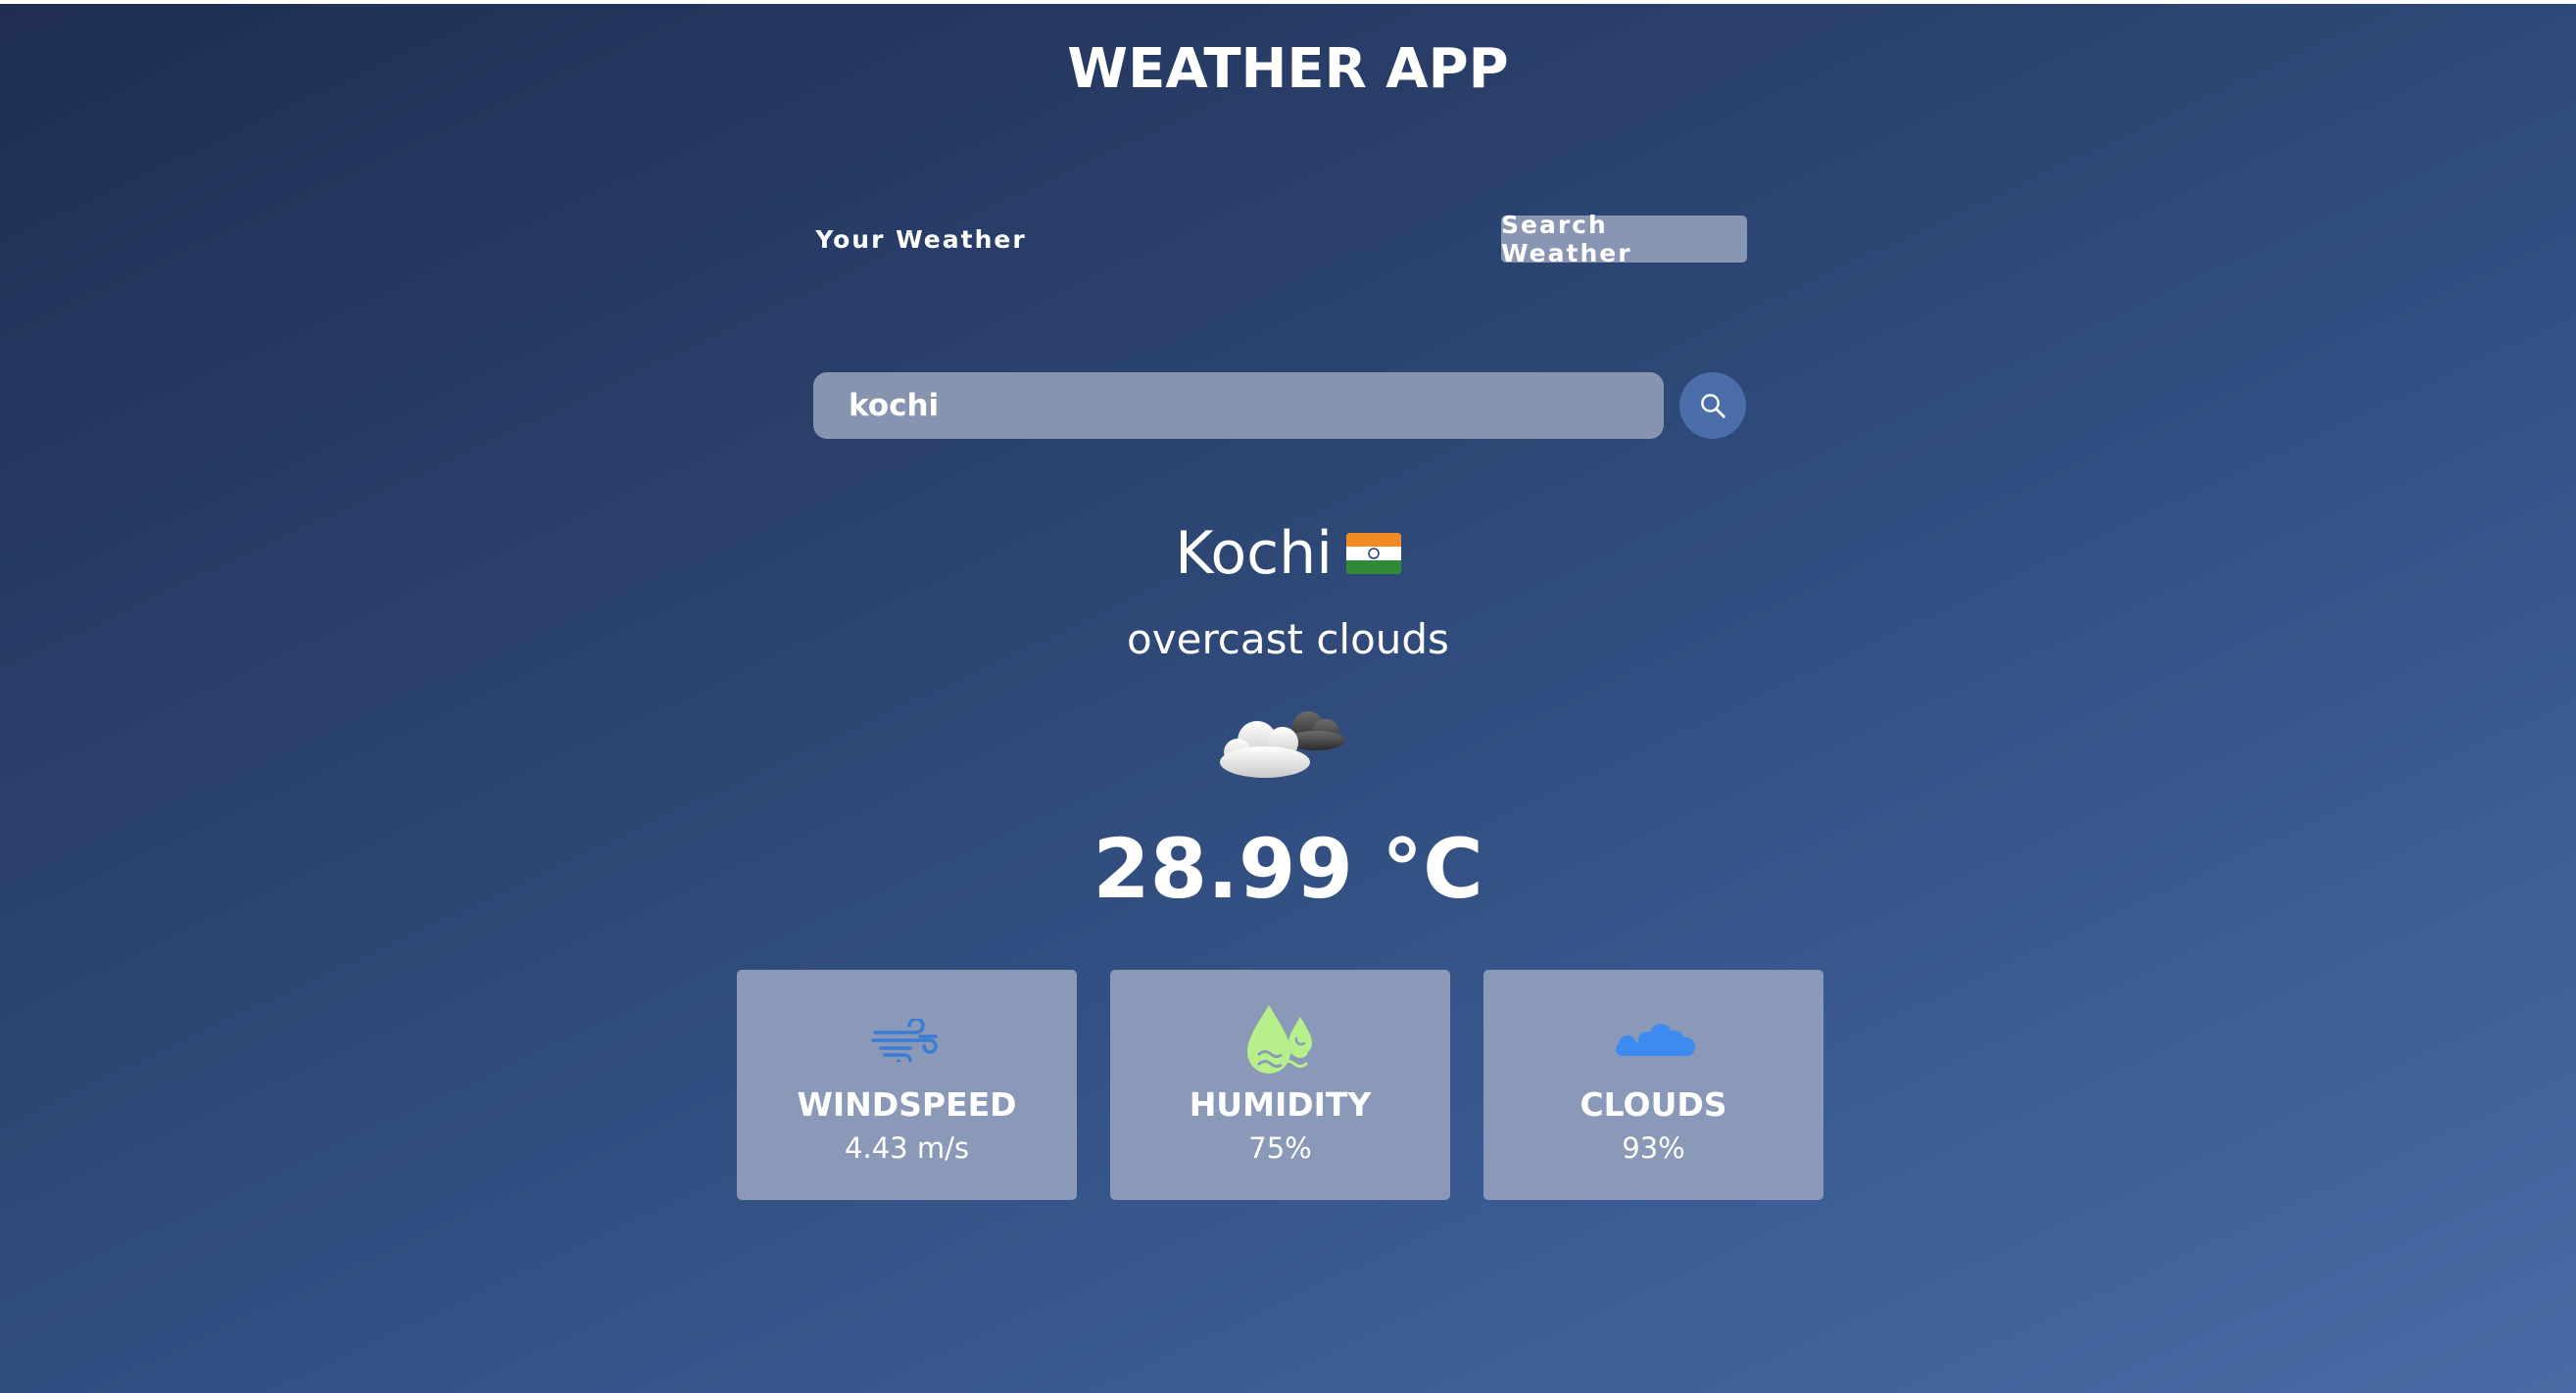  I want to click on app-title: WEATHER APP, so click(1288, 69).